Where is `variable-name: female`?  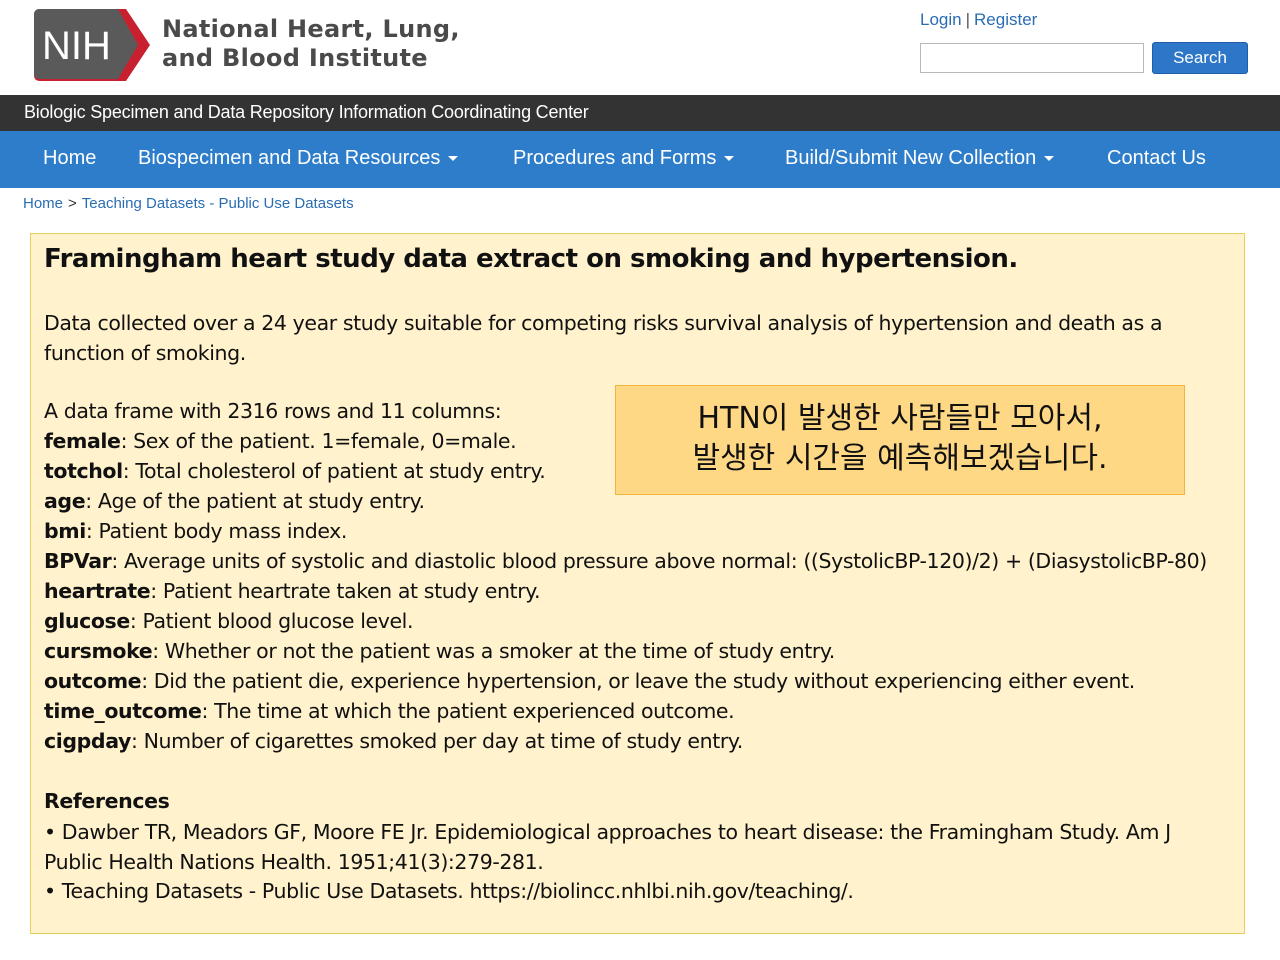
variable-name: female is located at coordinates (82, 441).